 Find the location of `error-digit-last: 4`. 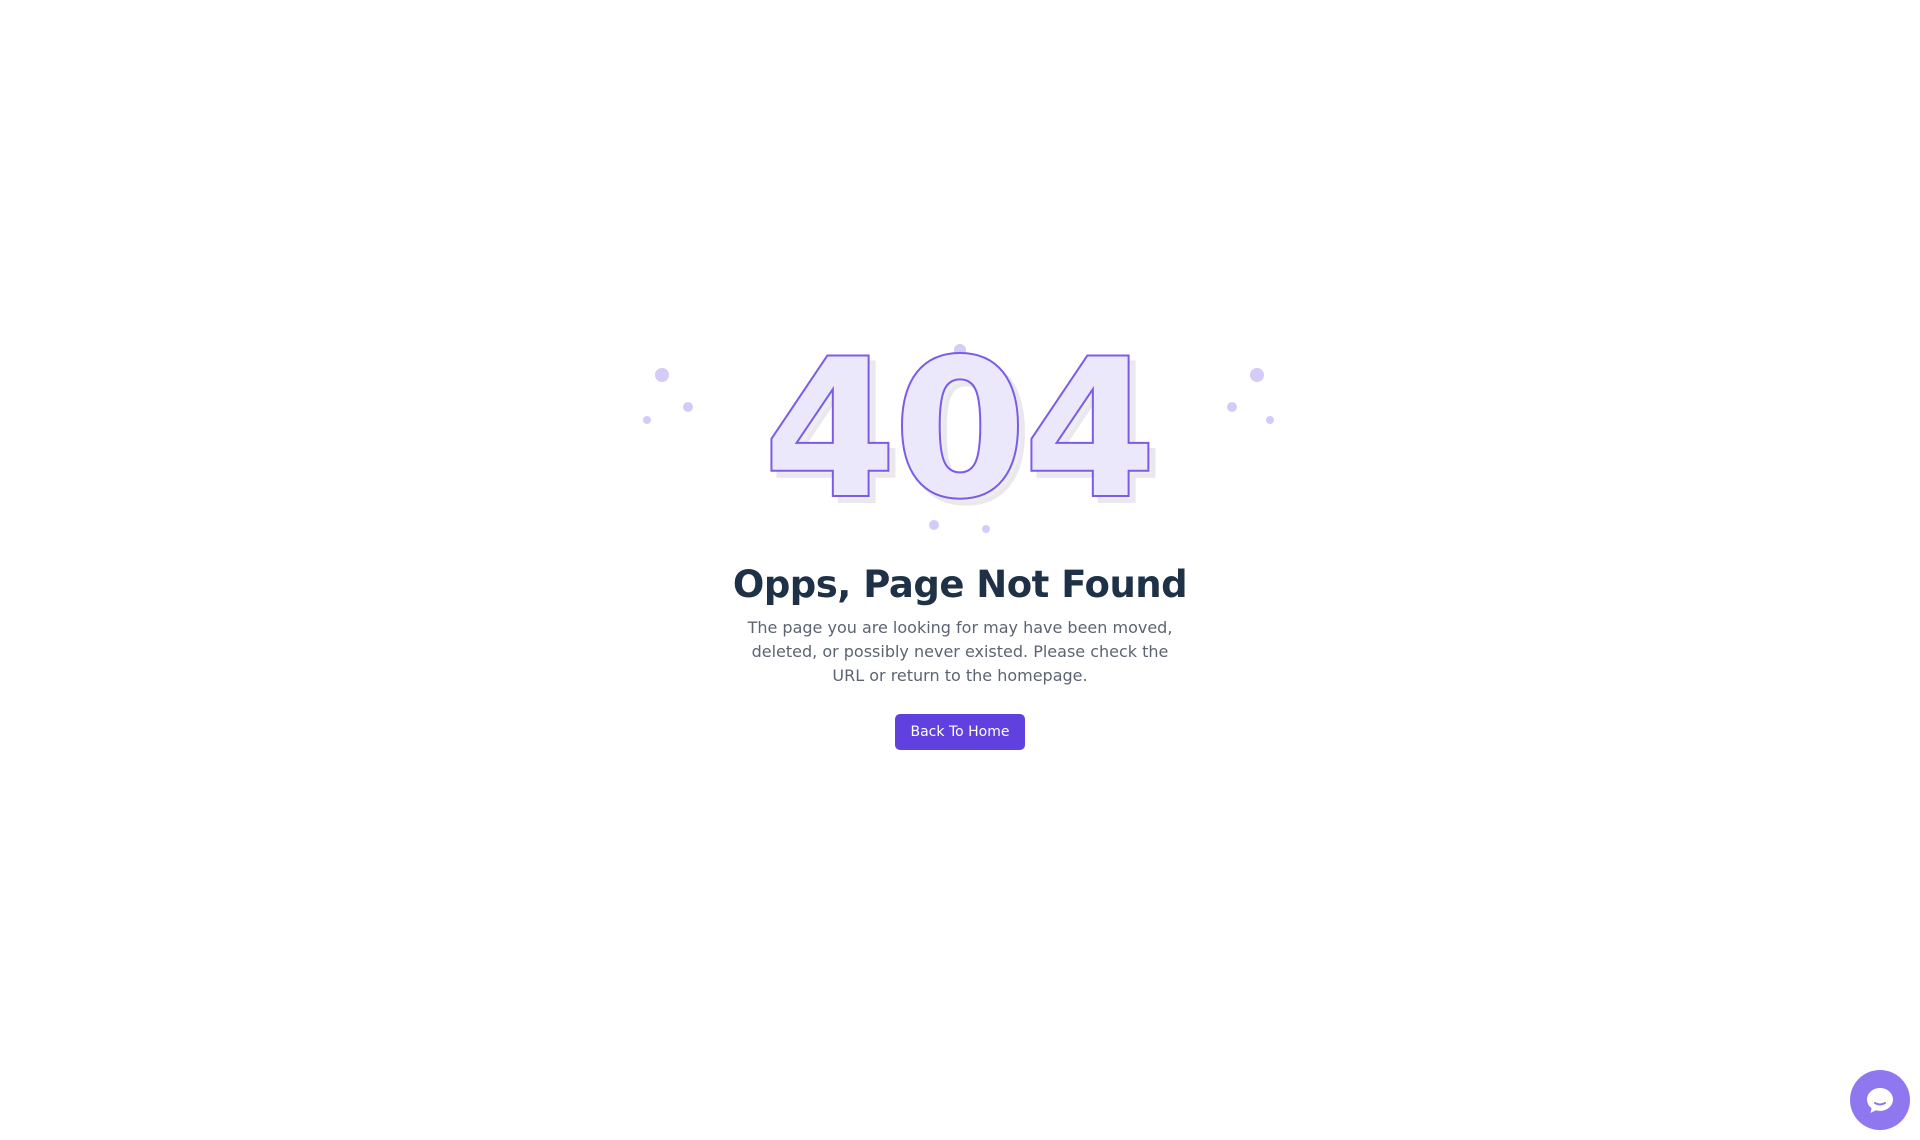

error-digit-last: 4 is located at coordinates (1090, 437).